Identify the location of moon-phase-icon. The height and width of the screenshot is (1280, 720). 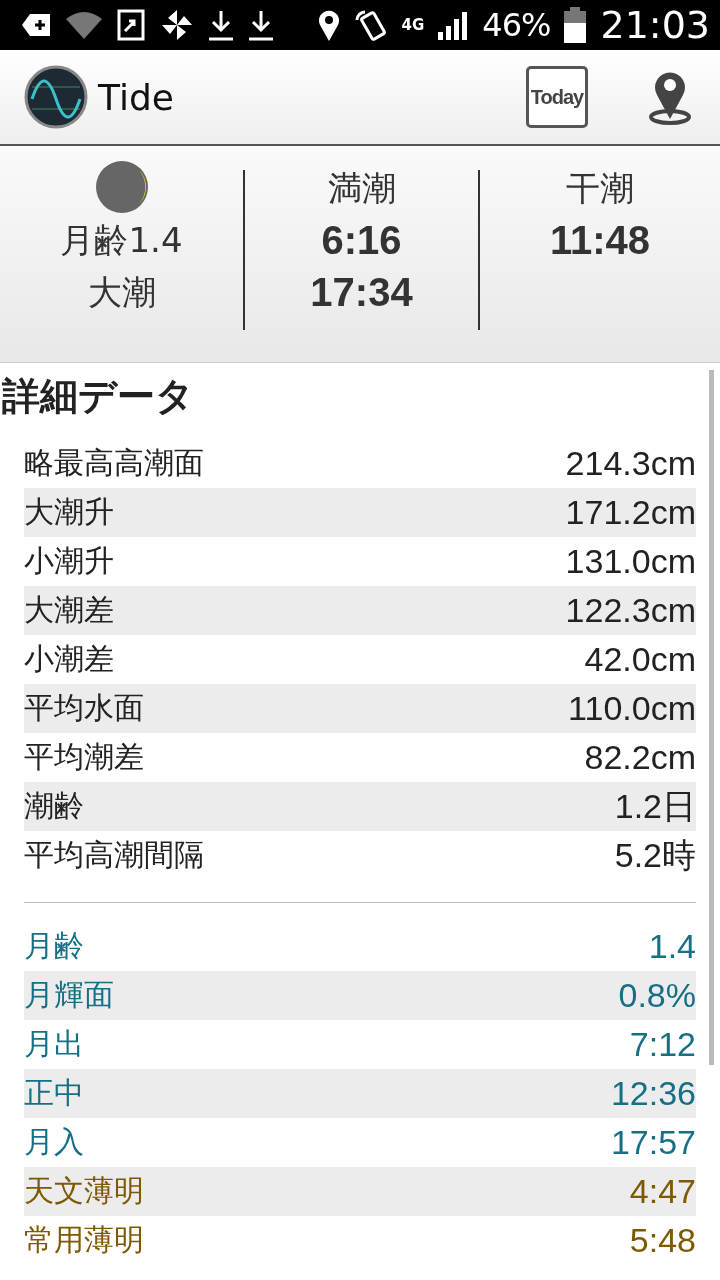
(121, 187).